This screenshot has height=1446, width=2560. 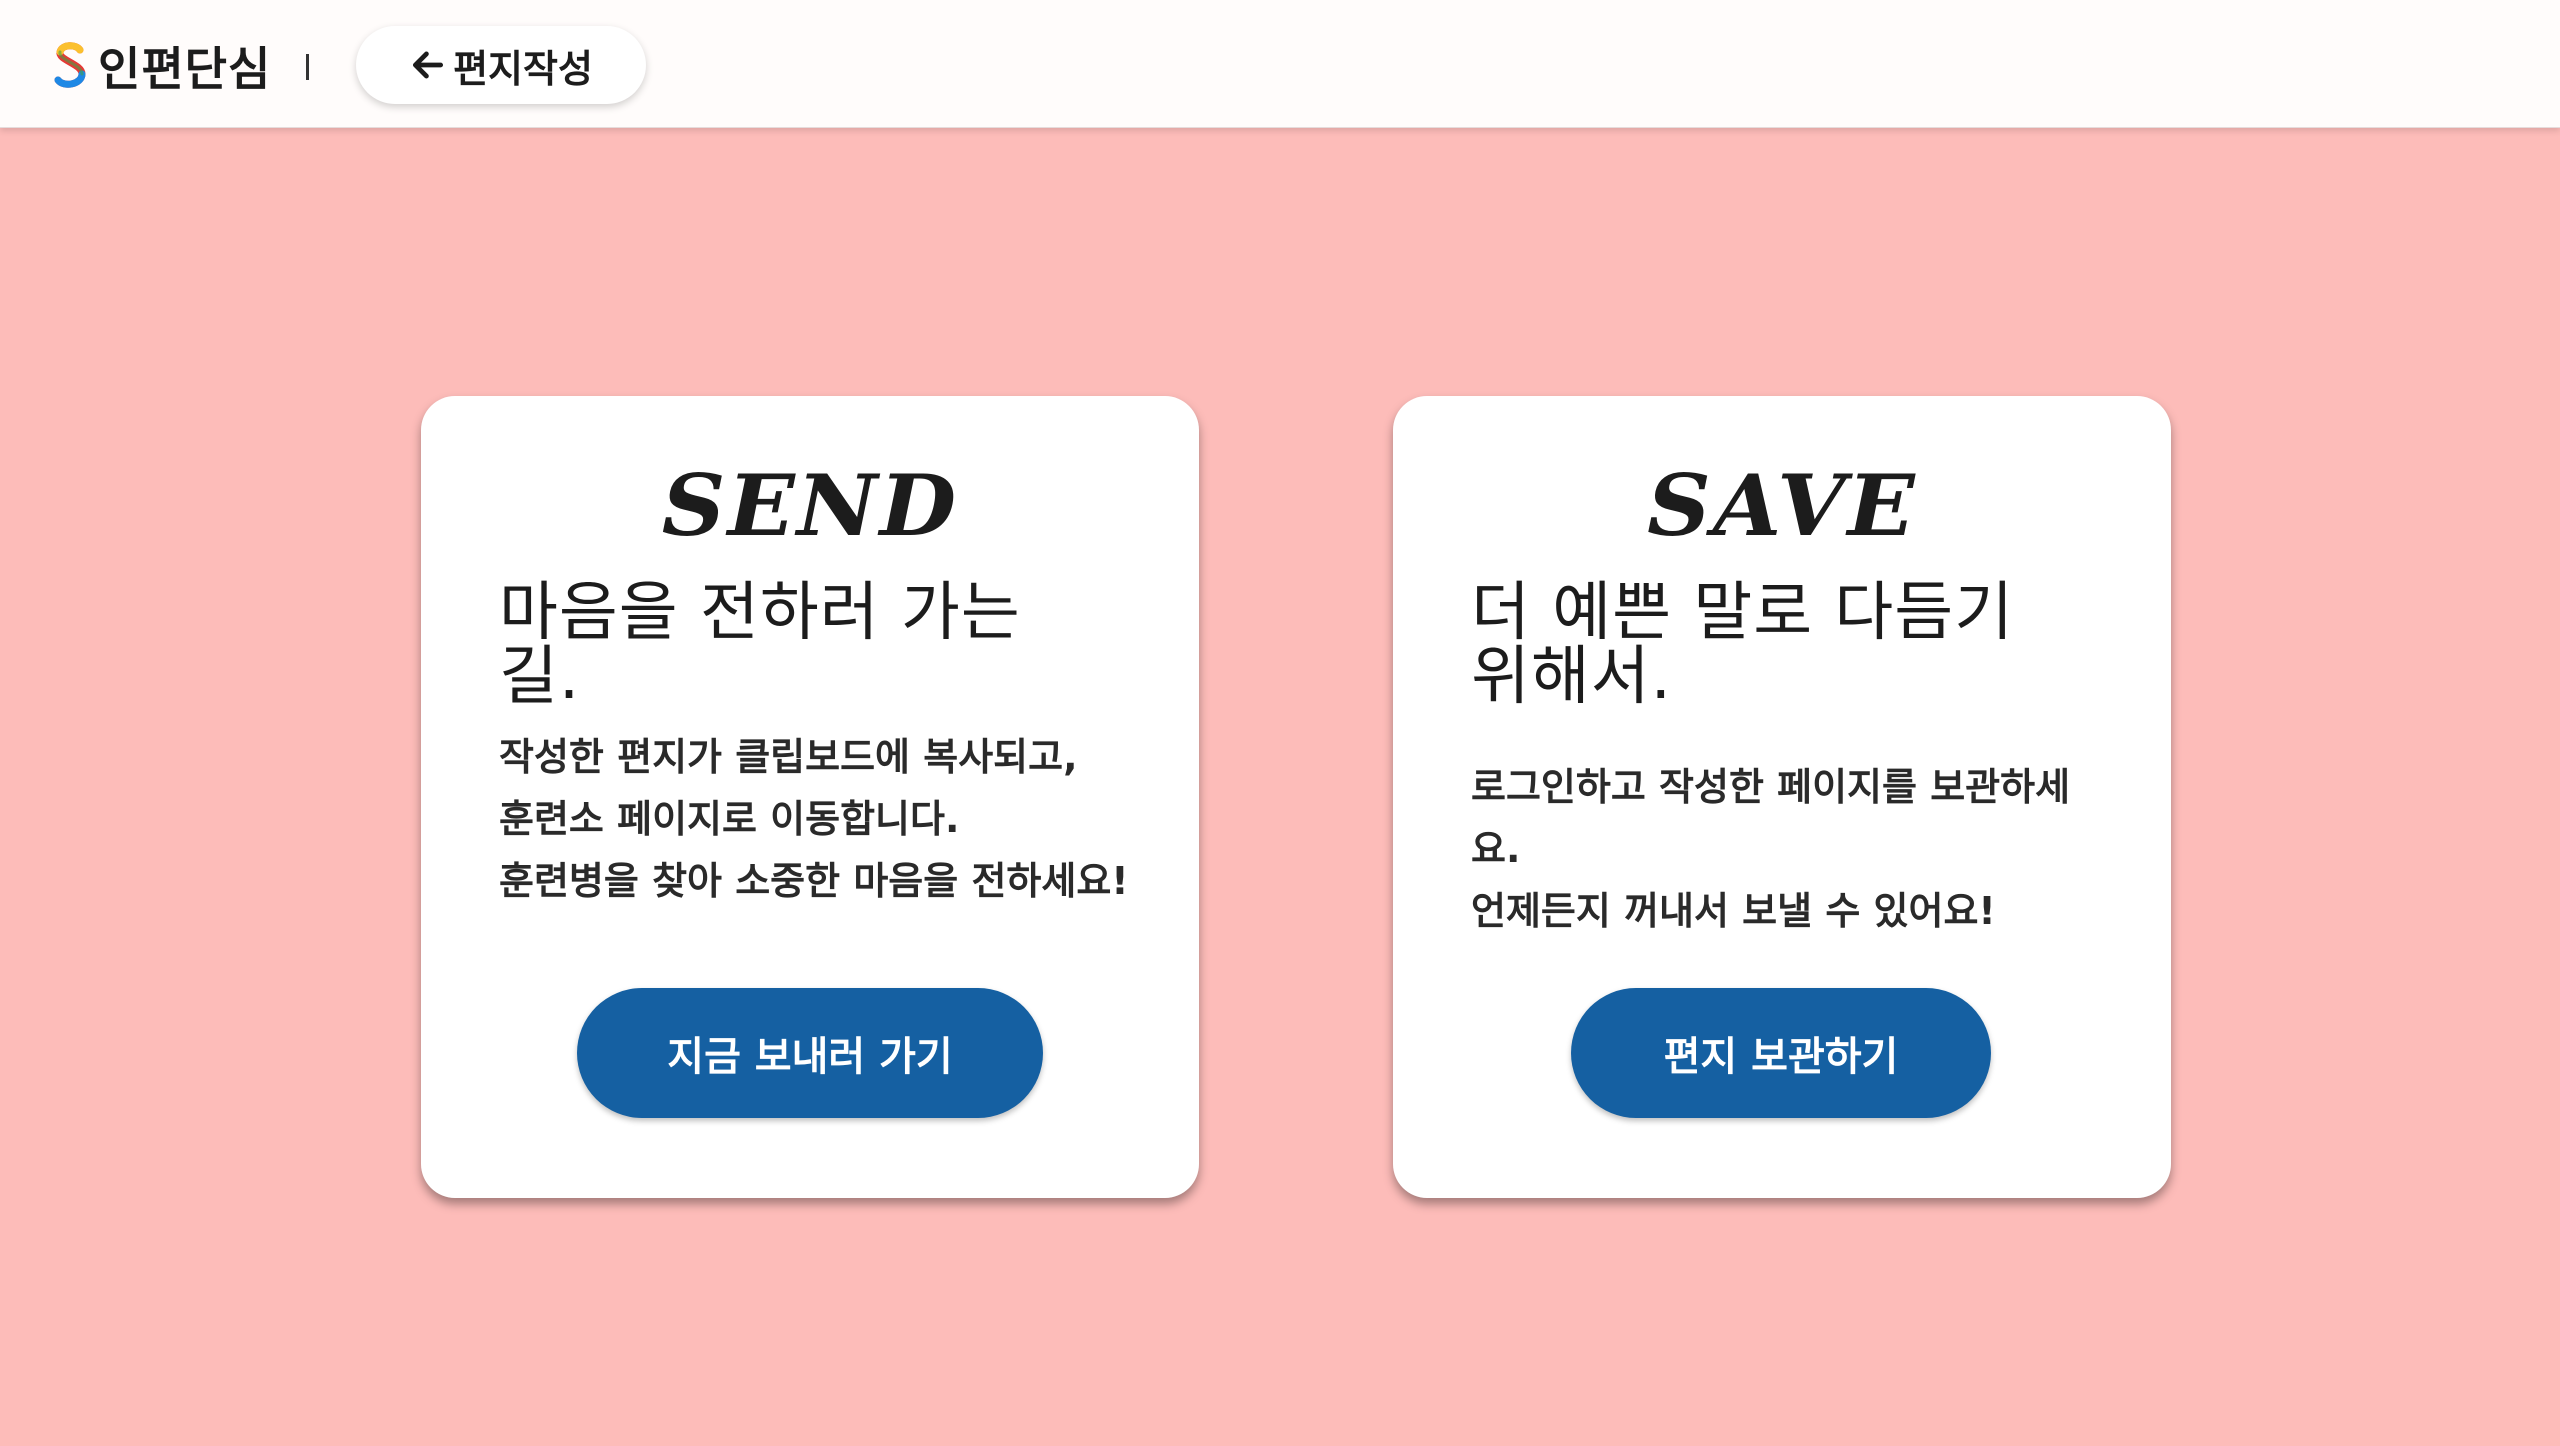 I want to click on send-now-button: 지금 보내러 가기, so click(x=810, y=1053).